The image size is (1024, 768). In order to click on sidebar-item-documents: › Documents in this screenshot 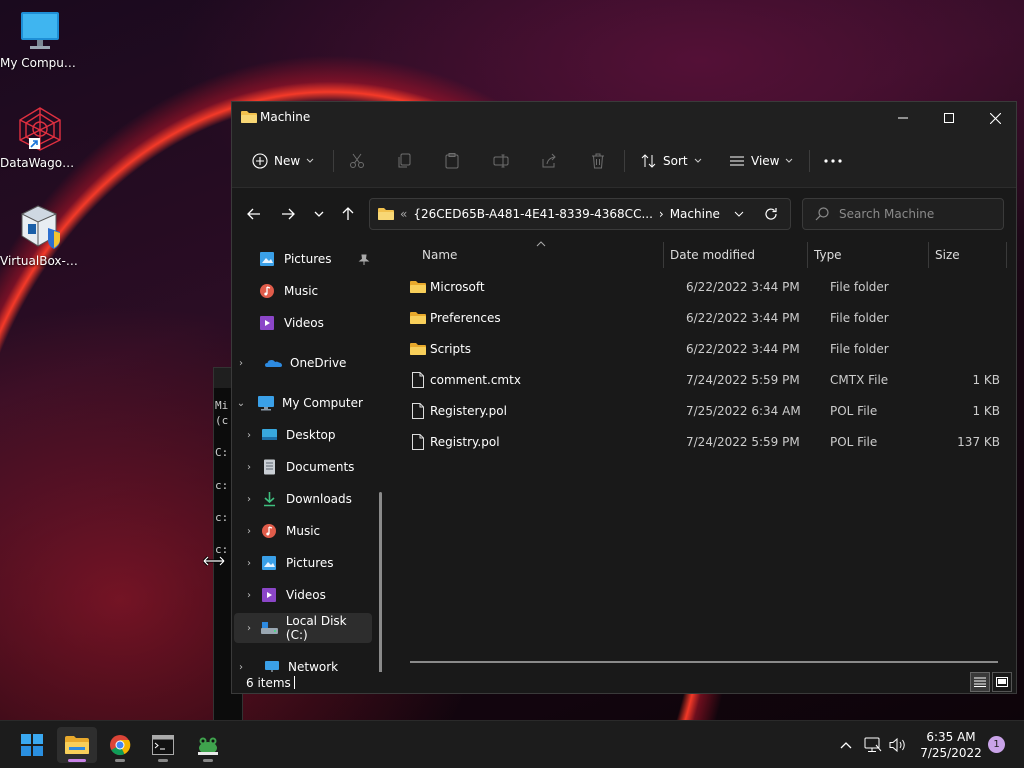, I will do `click(303, 467)`.